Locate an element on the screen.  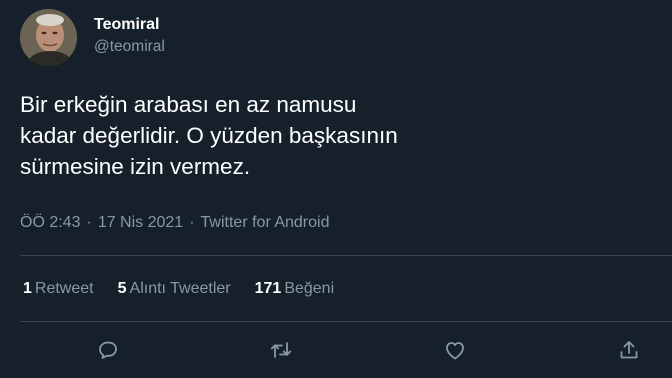
tweet-metadata: ÖÖ 2:43 · 17 Nis 2021 · Twitter for Android is located at coordinates (174, 223).